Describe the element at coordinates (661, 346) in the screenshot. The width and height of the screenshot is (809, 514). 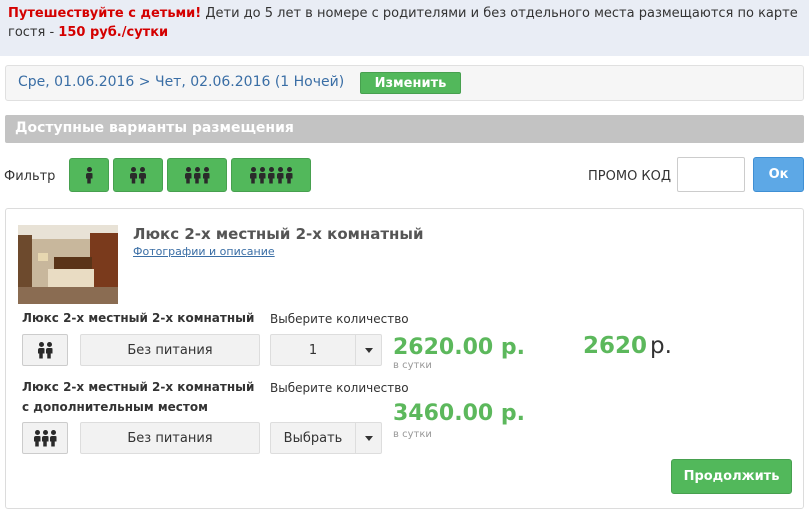
I see `total-currency: р.` at that location.